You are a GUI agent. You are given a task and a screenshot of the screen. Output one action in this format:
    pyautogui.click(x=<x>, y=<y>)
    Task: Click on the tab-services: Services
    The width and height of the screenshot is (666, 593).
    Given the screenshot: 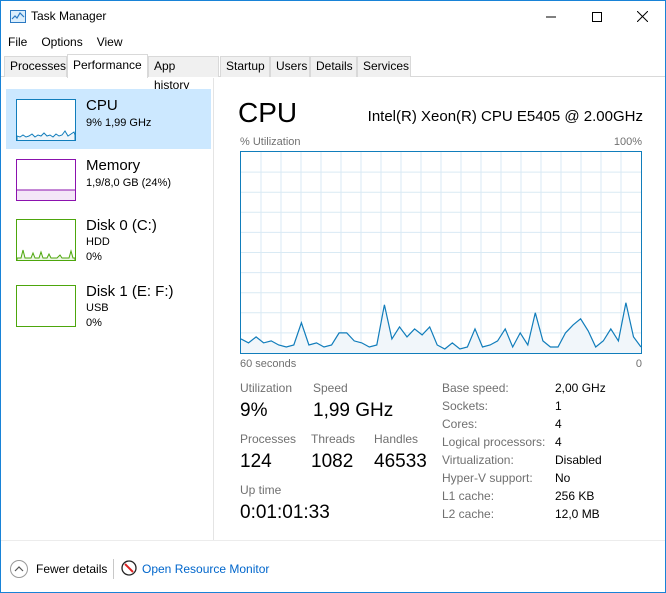 What is the action you would take?
    pyautogui.click(x=384, y=66)
    